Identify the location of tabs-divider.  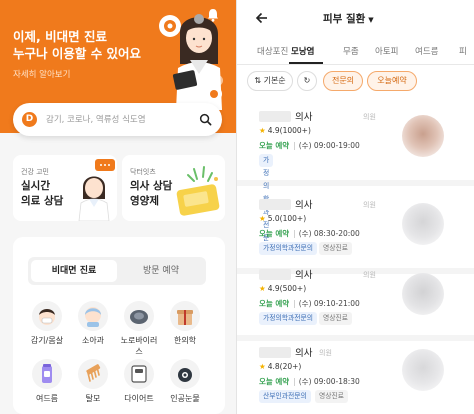
(355, 64).